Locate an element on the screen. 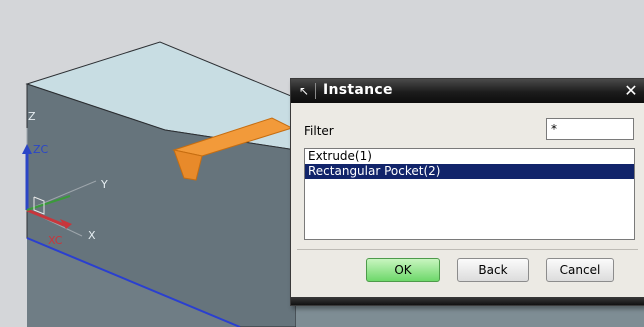  axis-label-zc: ZC is located at coordinates (41, 149).